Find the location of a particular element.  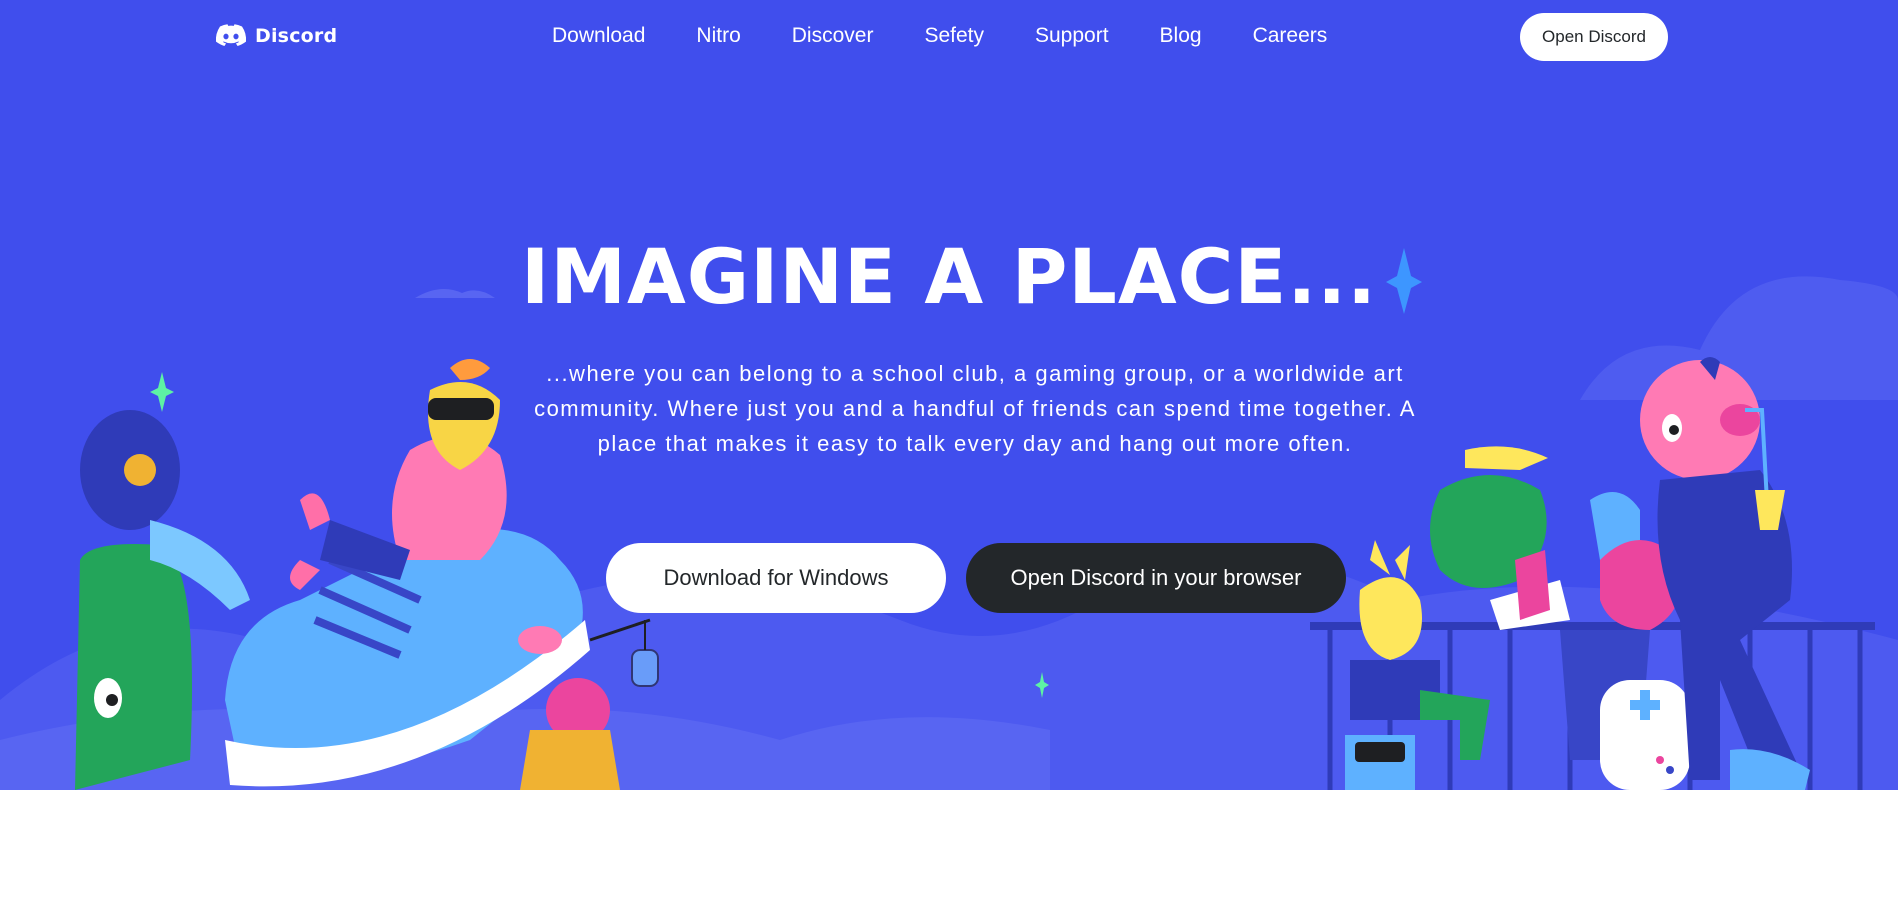

nav-blog: Blog is located at coordinates (1181, 36).